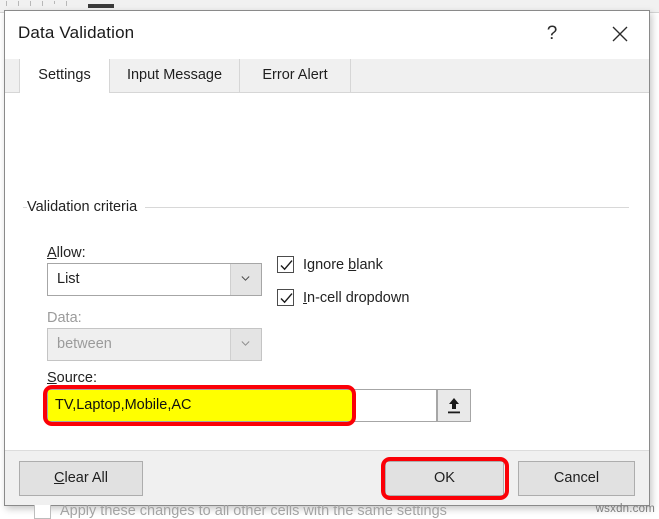  What do you see at coordinates (444, 478) in the screenshot?
I see `ok-button: OK` at bounding box center [444, 478].